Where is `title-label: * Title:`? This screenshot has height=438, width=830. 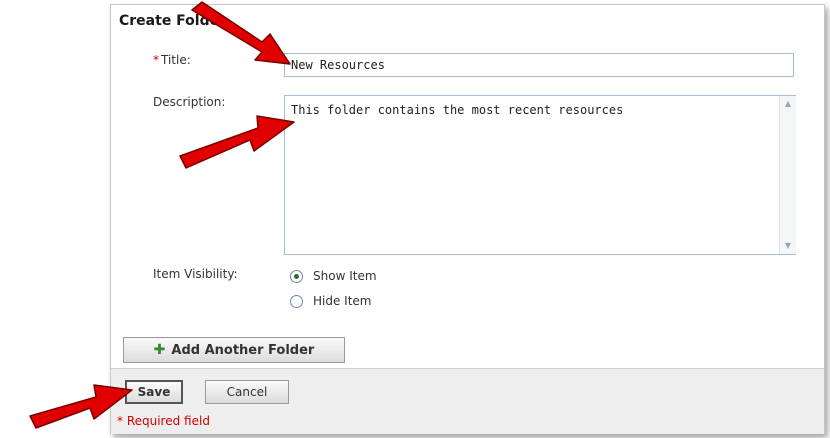
title-label: * Title: is located at coordinates (172, 60).